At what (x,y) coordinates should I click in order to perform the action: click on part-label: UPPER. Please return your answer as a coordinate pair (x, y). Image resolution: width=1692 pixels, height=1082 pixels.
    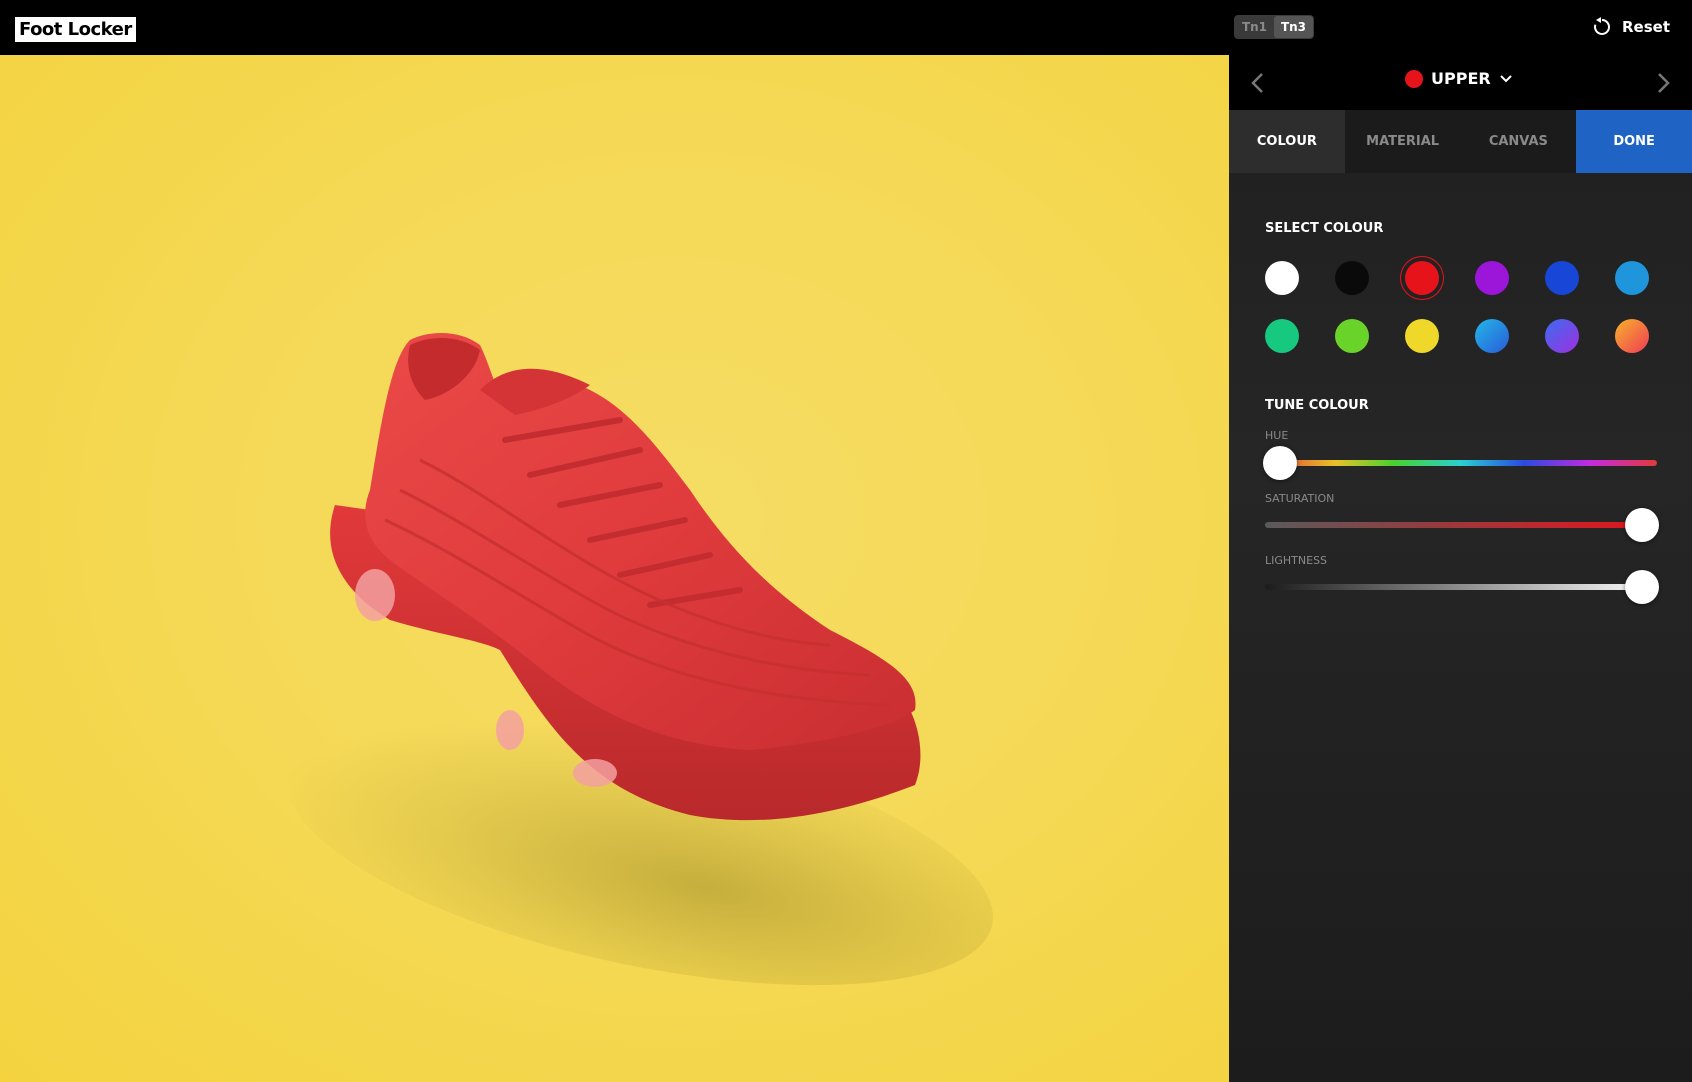
    Looking at the image, I should click on (1461, 78).